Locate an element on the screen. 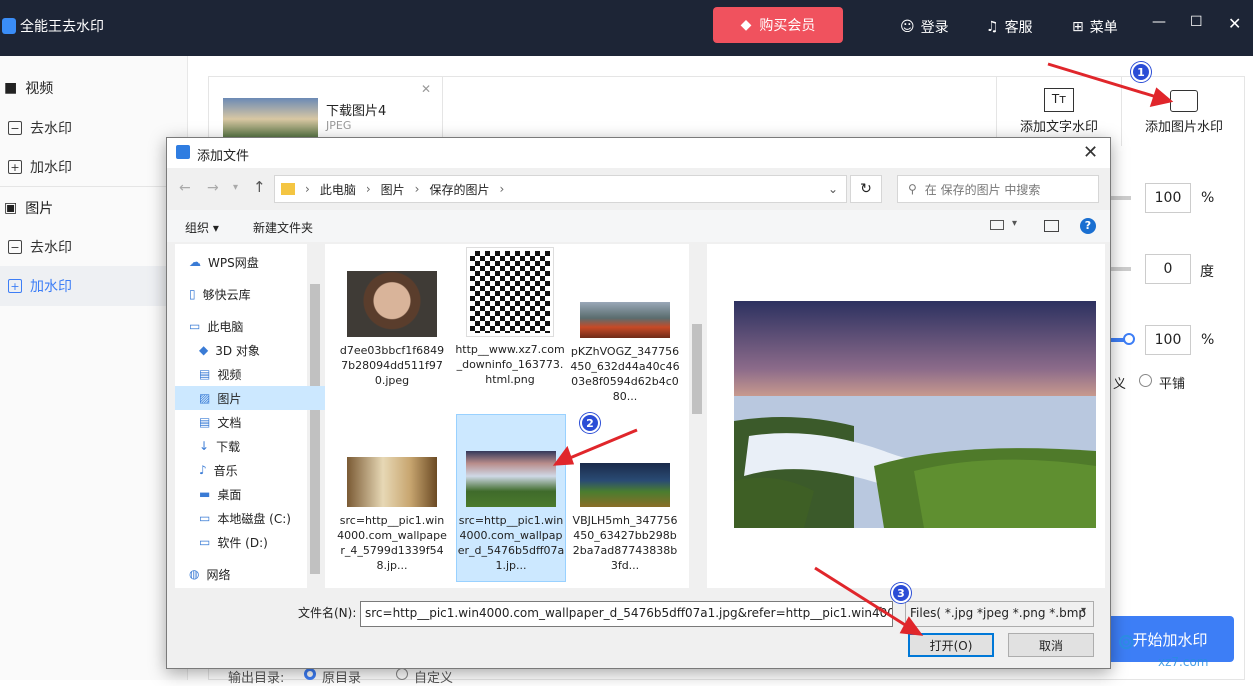 This screenshot has height=686, width=1253. watermark-logo: ⊚ is located at coordinates (1126, 642).